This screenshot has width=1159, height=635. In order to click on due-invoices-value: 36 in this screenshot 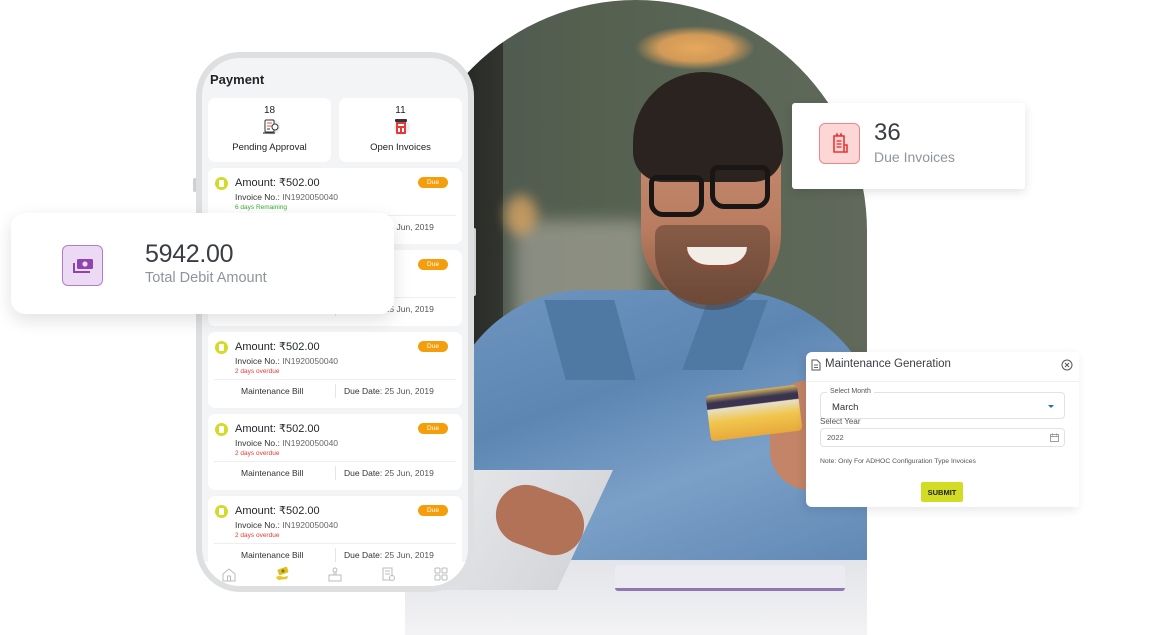, I will do `click(887, 132)`.